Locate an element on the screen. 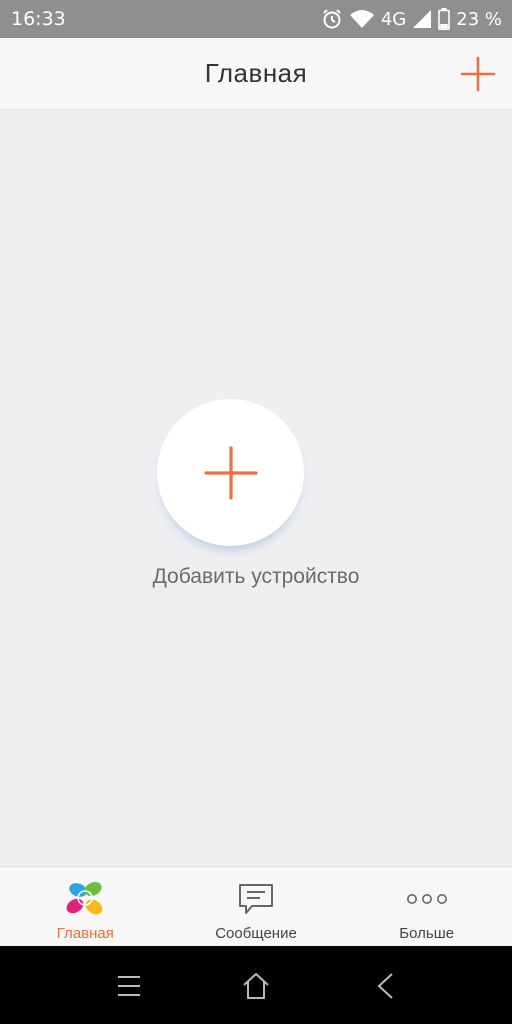 This screenshot has height=1024, width=512. page-title: Главная is located at coordinates (256, 73).